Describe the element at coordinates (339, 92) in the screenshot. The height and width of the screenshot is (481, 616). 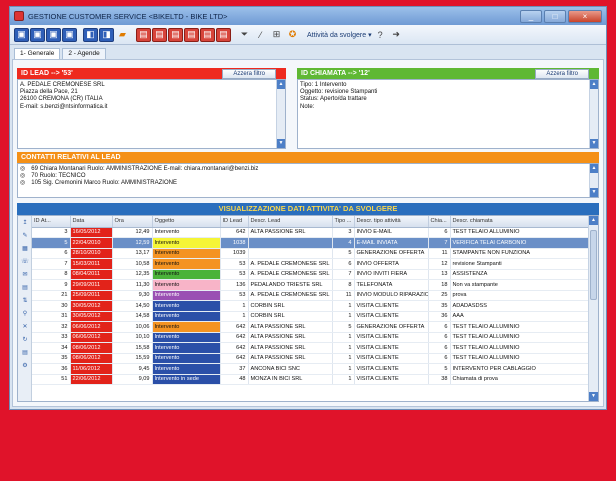
I see `chiamata-line: Oggetto: revisione Stampanti` at that location.